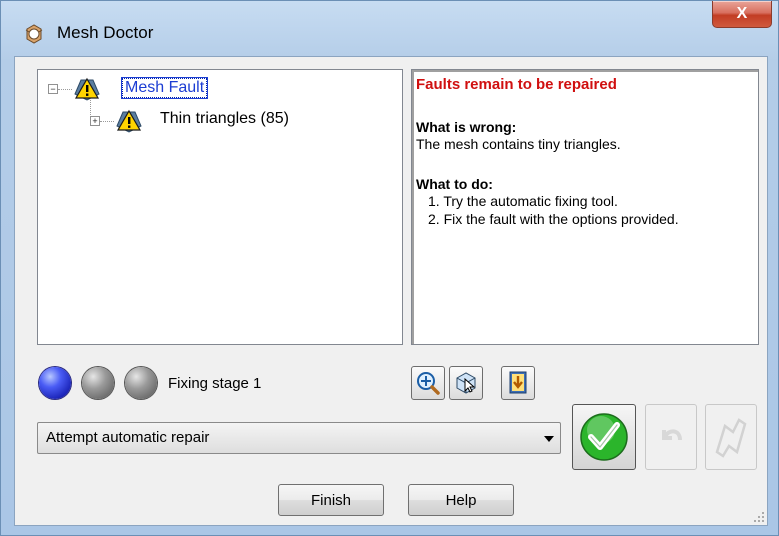 The width and height of the screenshot is (779, 536). I want to click on zoom-icon, so click(428, 383).